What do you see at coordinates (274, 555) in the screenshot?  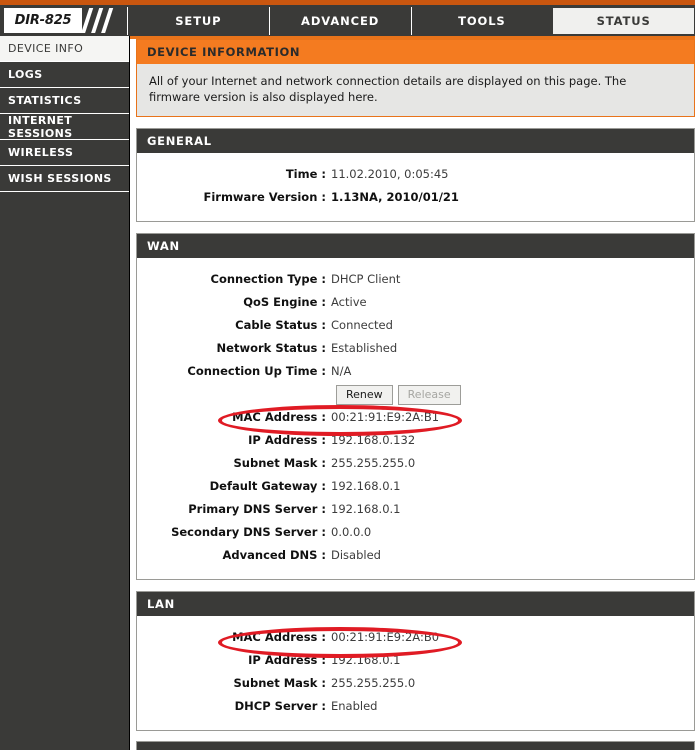 I see `info-label: Advanced DNS :` at bounding box center [274, 555].